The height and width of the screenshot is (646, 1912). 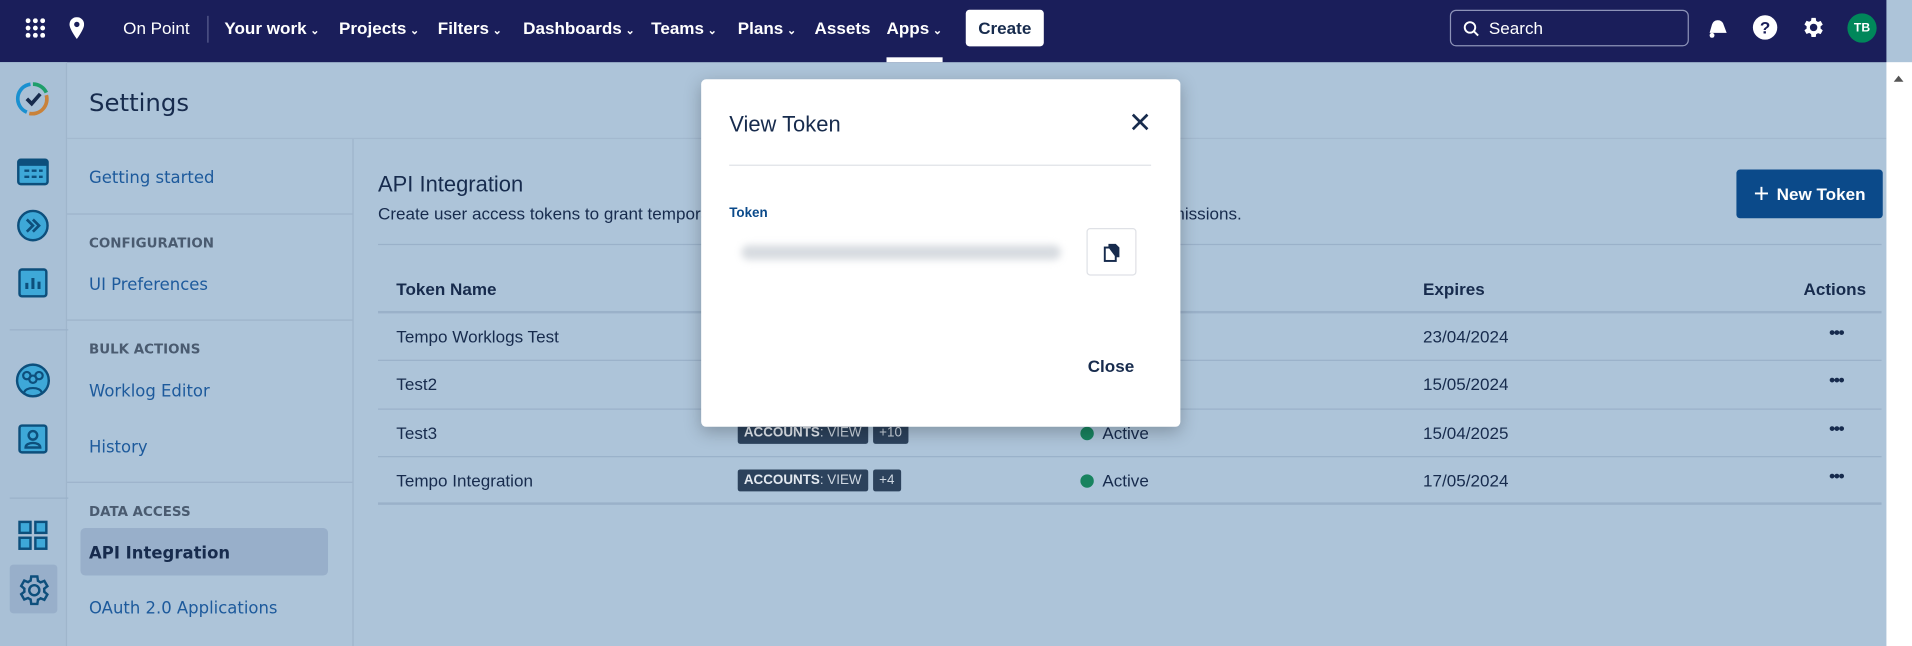 I want to click on active-indicator, so click(x=914, y=60).